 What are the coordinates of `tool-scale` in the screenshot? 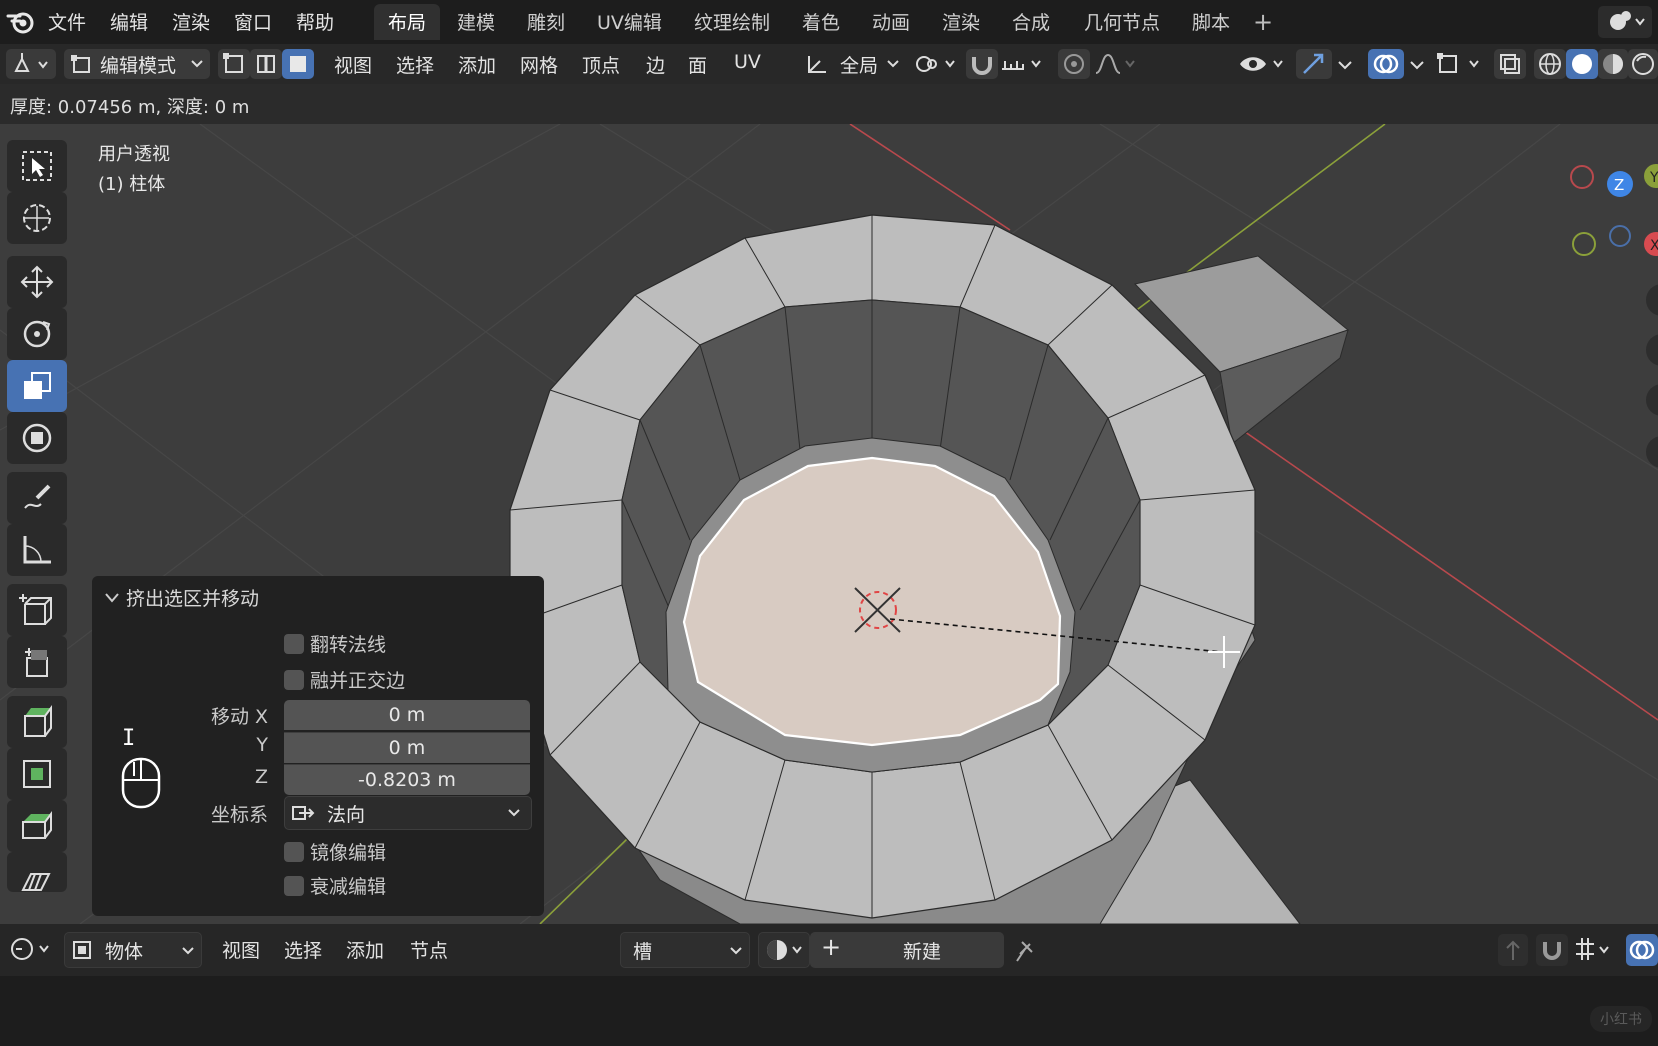 It's located at (37, 386).